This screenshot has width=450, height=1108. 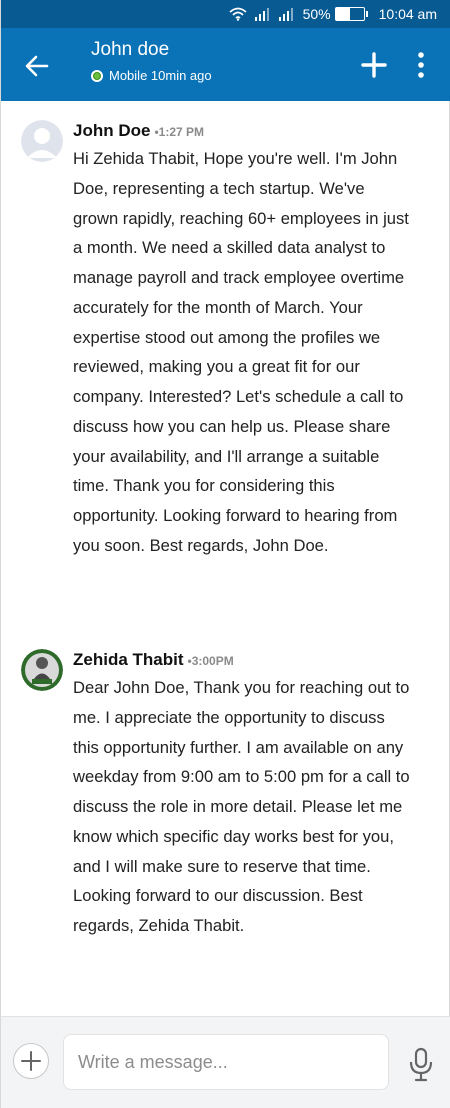 What do you see at coordinates (225, 64) in the screenshot?
I see `chat-header: John doe Mobile 10min ago` at bounding box center [225, 64].